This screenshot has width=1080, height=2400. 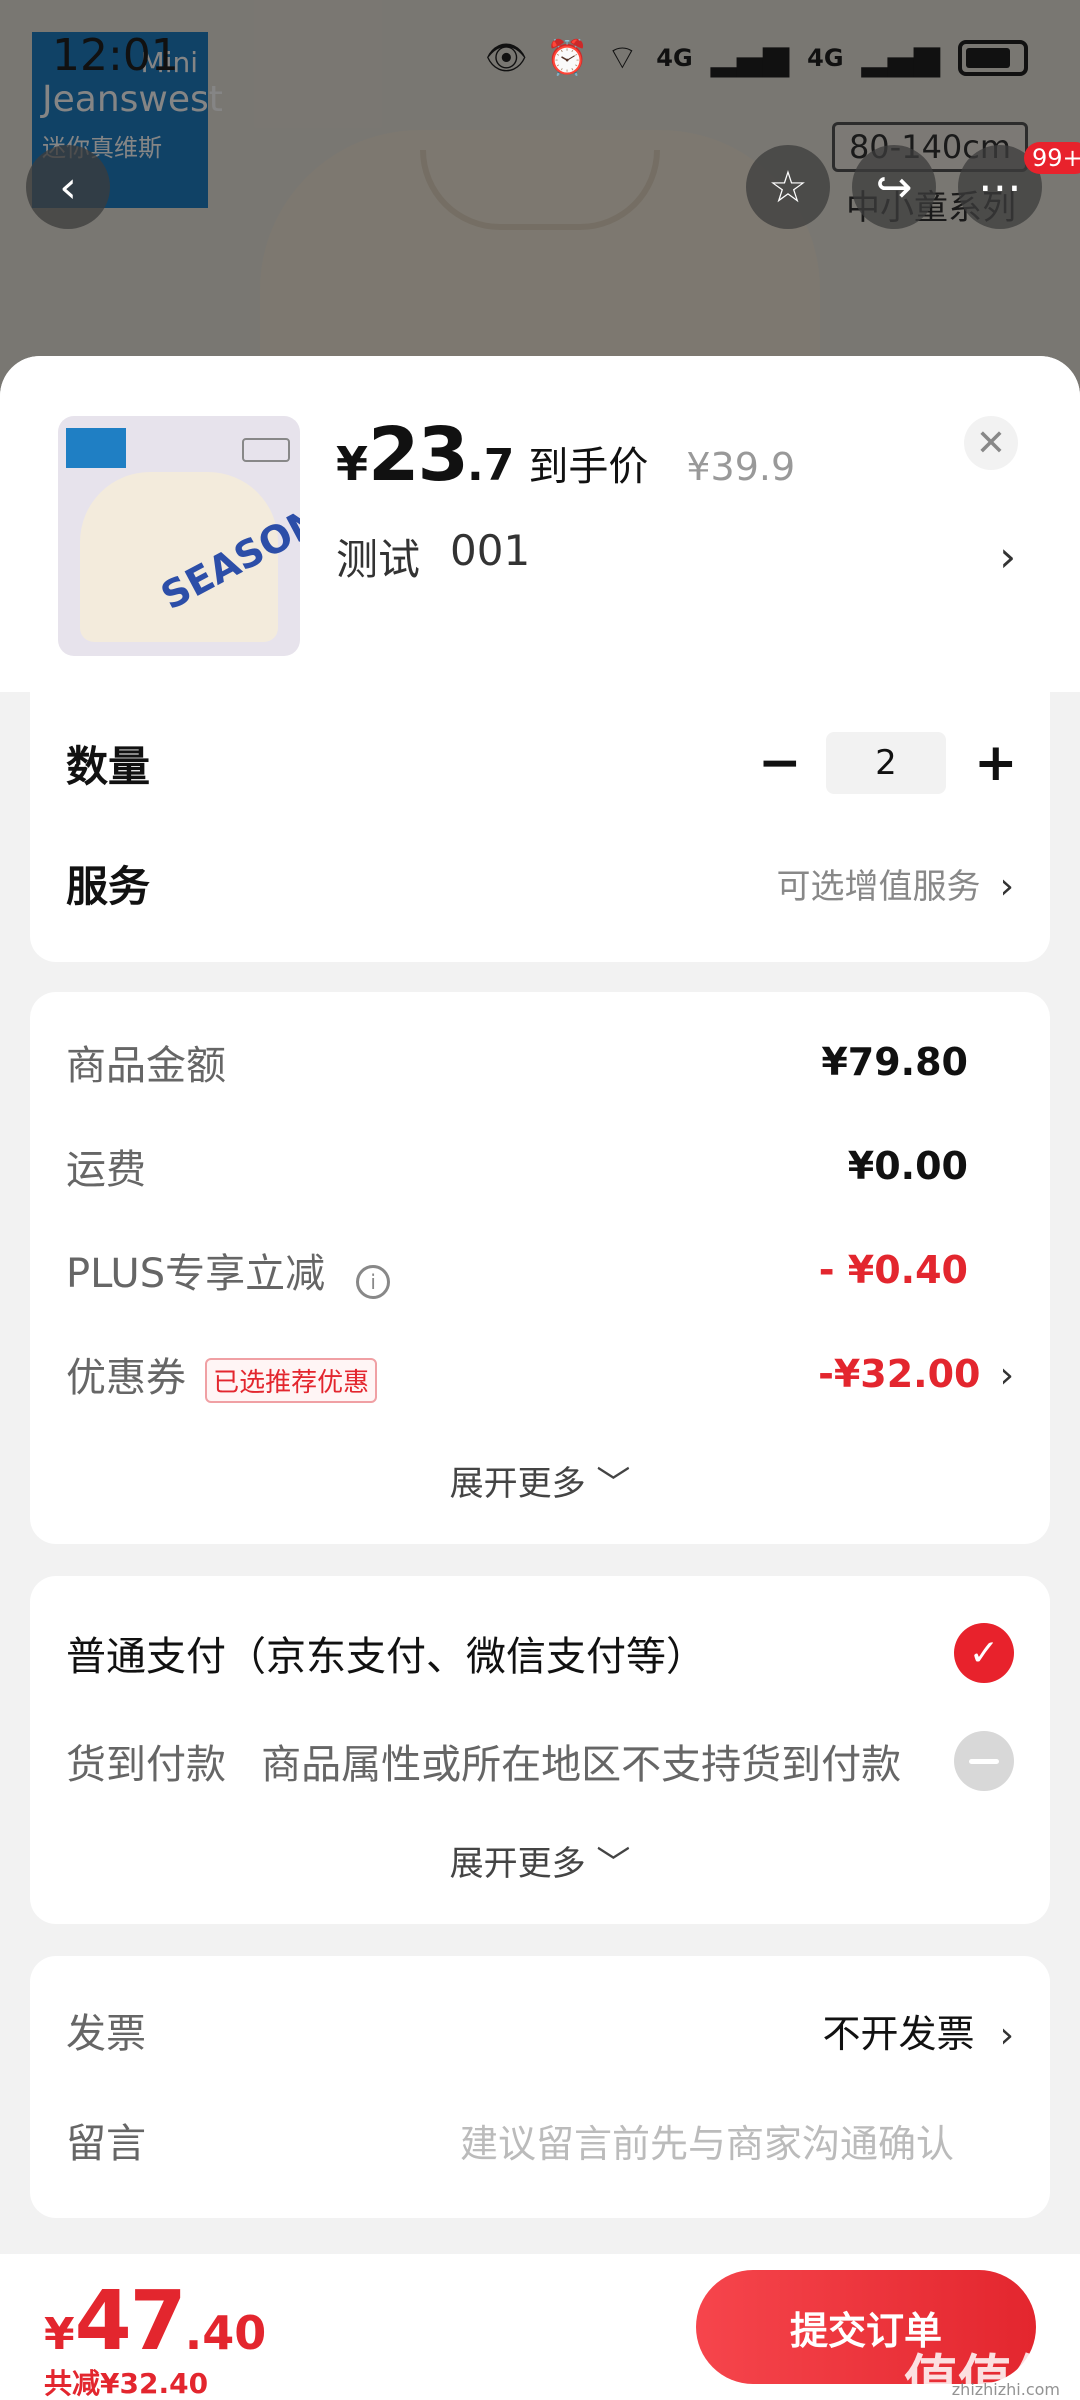 I want to click on invoice-value: 不开发票, so click(x=898, y=2033).